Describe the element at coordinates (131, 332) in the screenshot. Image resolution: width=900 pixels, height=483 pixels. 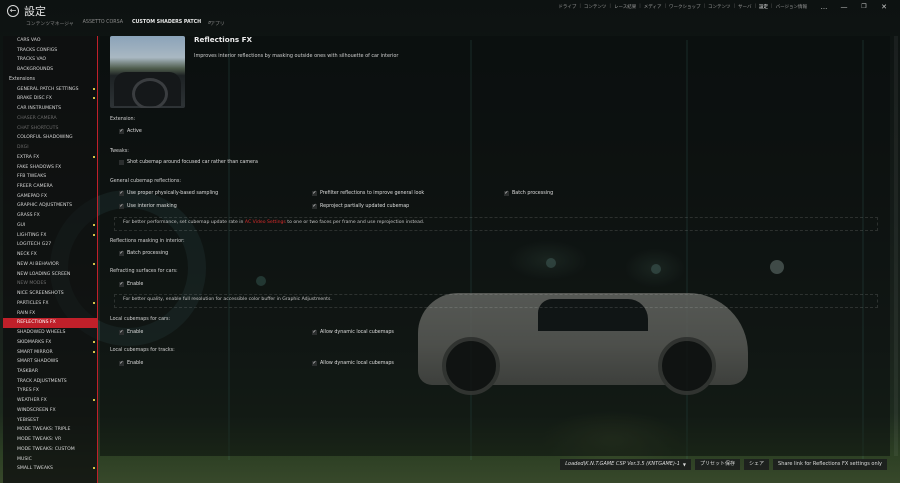
I see `local-cars-enable-checkbox: ✓ Enable` at that location.